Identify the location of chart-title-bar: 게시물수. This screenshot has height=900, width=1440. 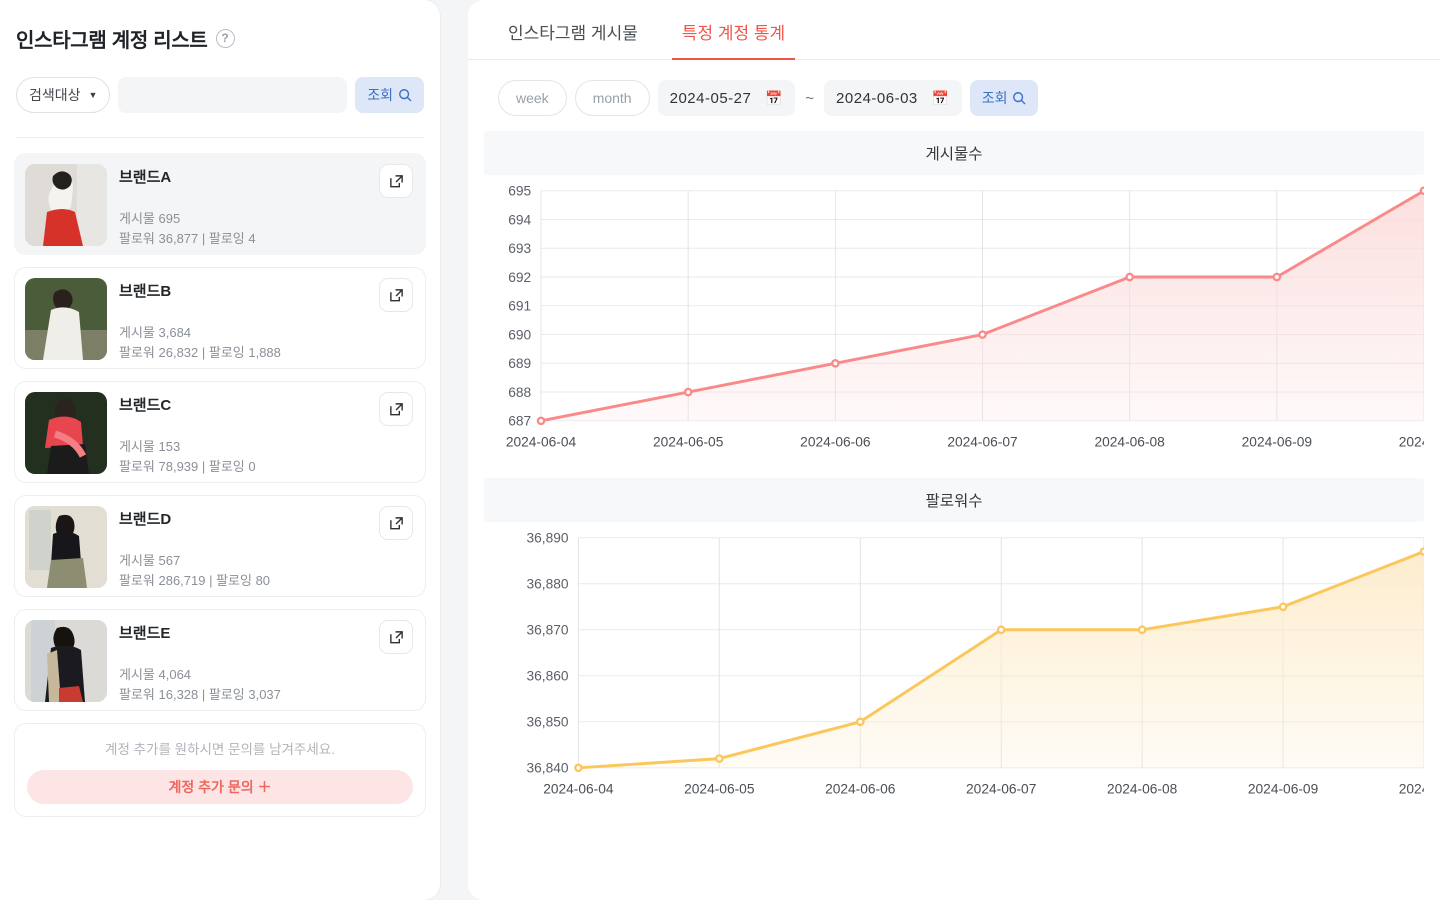
(954, 153).